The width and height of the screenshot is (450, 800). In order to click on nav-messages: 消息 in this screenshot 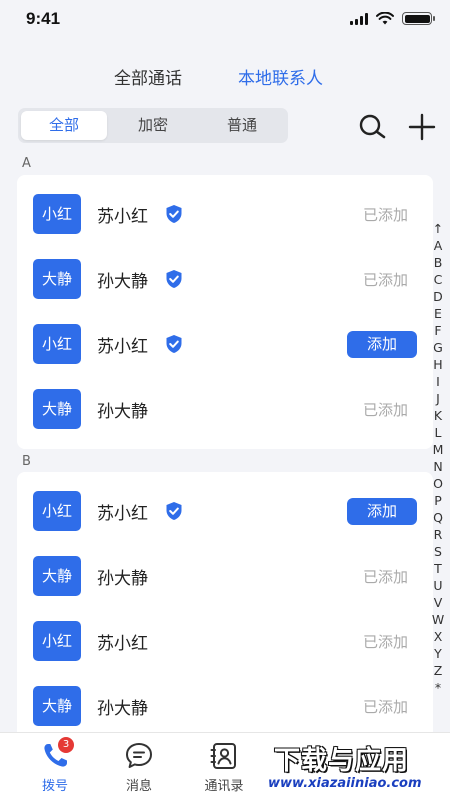, I will do `click(139, 768)`.